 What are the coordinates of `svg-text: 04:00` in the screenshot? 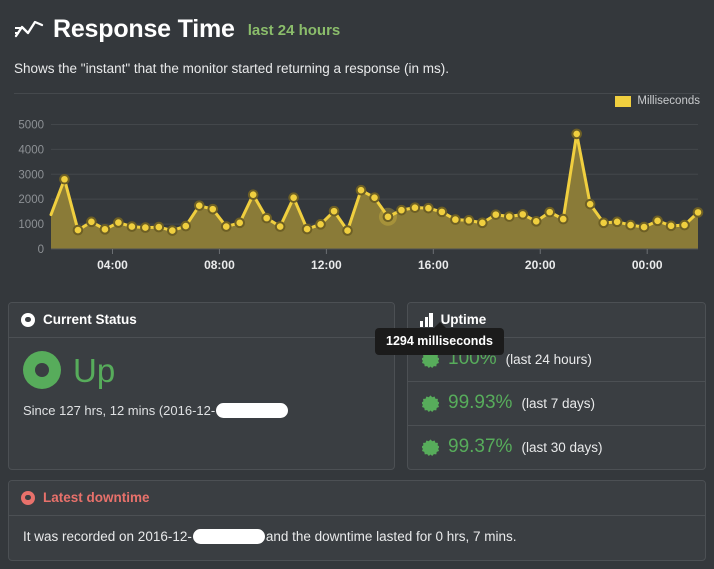 It's located at (112, 265).